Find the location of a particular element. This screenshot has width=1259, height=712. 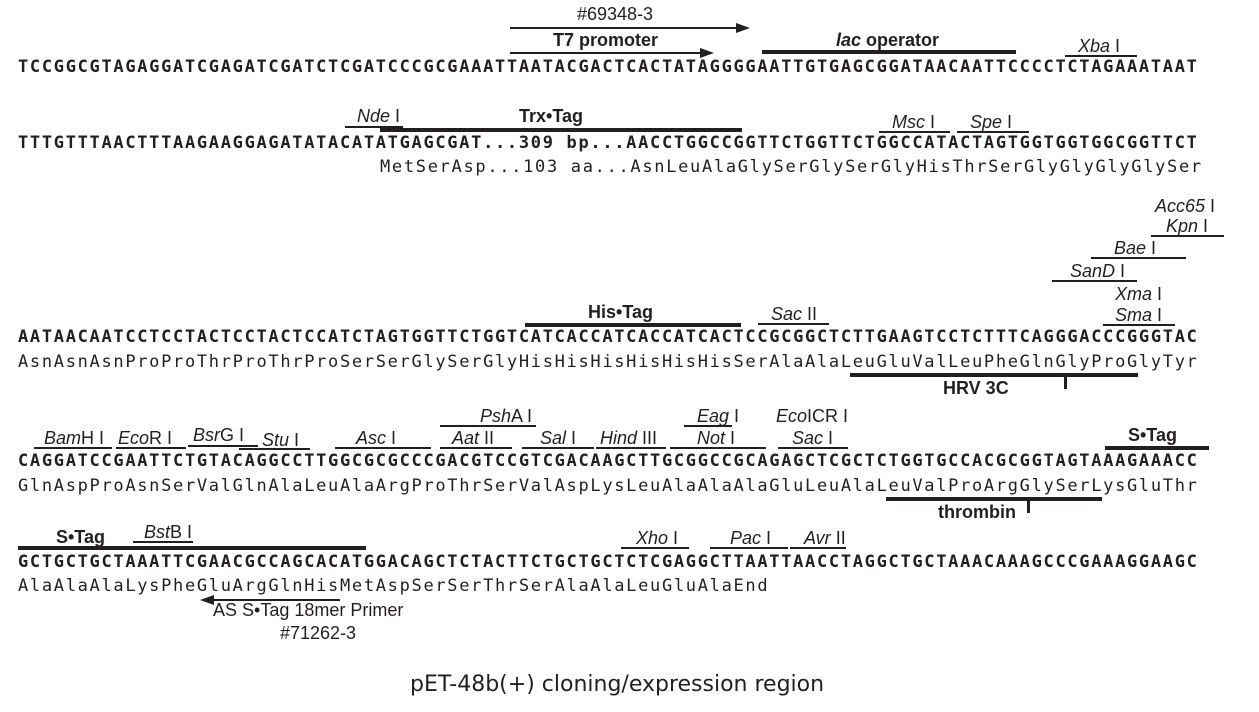

site-msc-i: Msc I is located at coordinates (913, 122).